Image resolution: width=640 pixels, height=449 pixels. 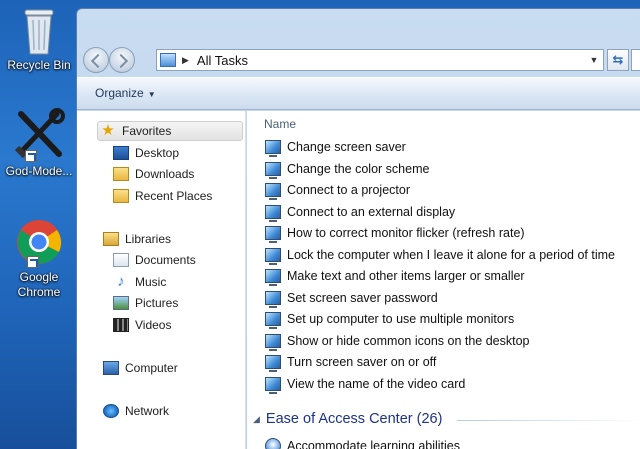 What do you see at coordinates (376, 384) in the screenshot?
I see `task-label: View the name of the video card` at bounding box center [376, 384].